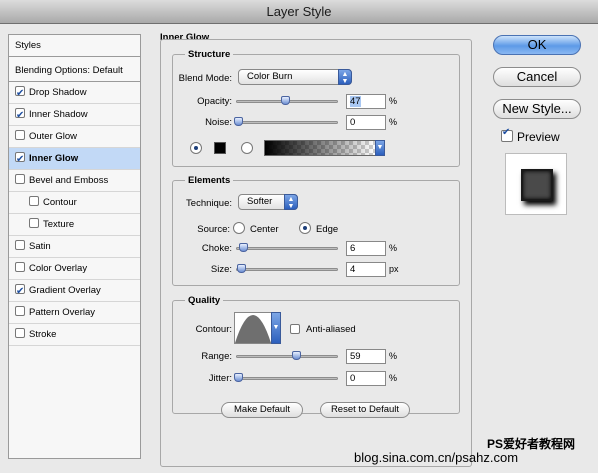  What do you see at coordinates (366, 356) in the screenshot?
I see `range-input: 59` at bounding box center [366, 356].